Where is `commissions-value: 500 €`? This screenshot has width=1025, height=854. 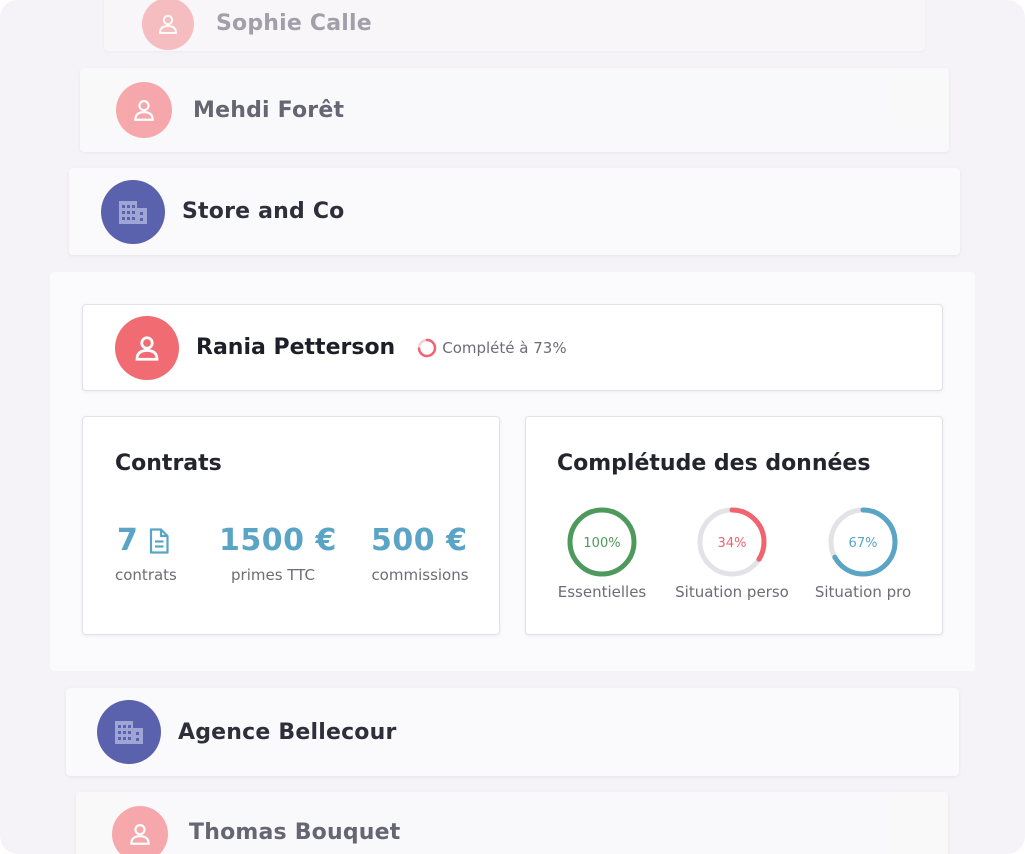 commissions-value: 500 € is located at coordinates (419, 540).